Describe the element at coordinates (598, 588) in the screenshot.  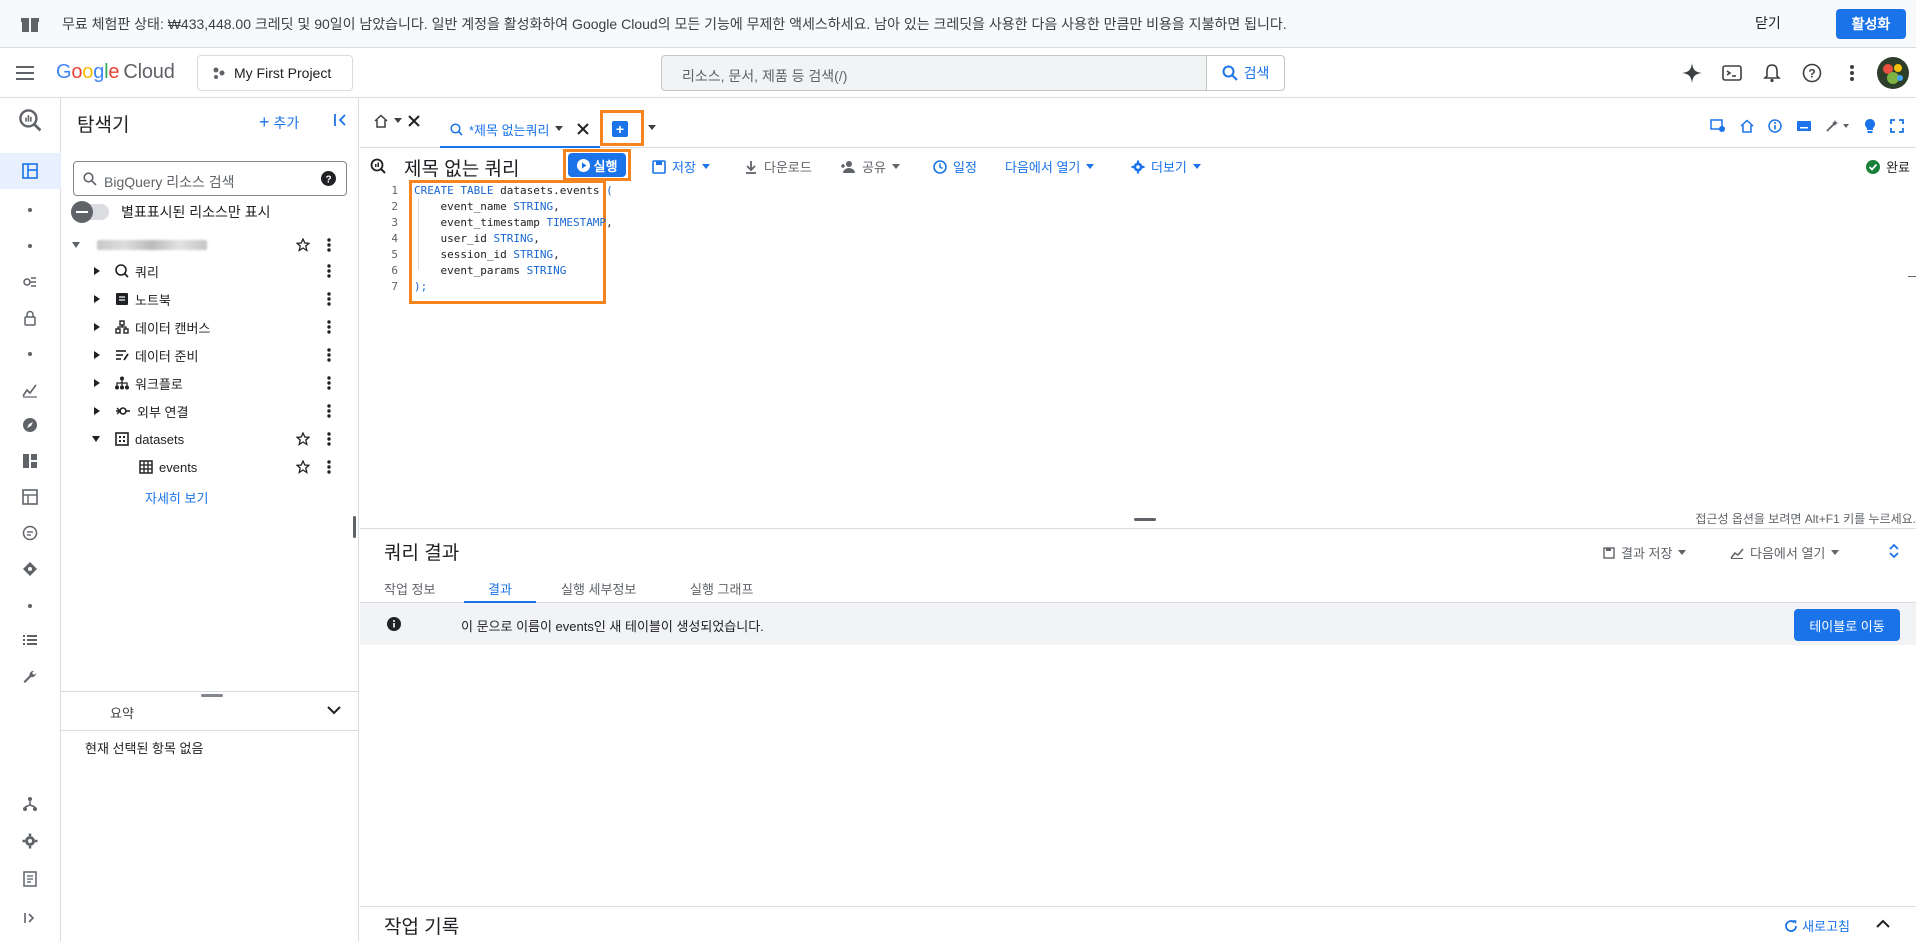
I see `tab-execution-details: 실행 세부정보` at that location.